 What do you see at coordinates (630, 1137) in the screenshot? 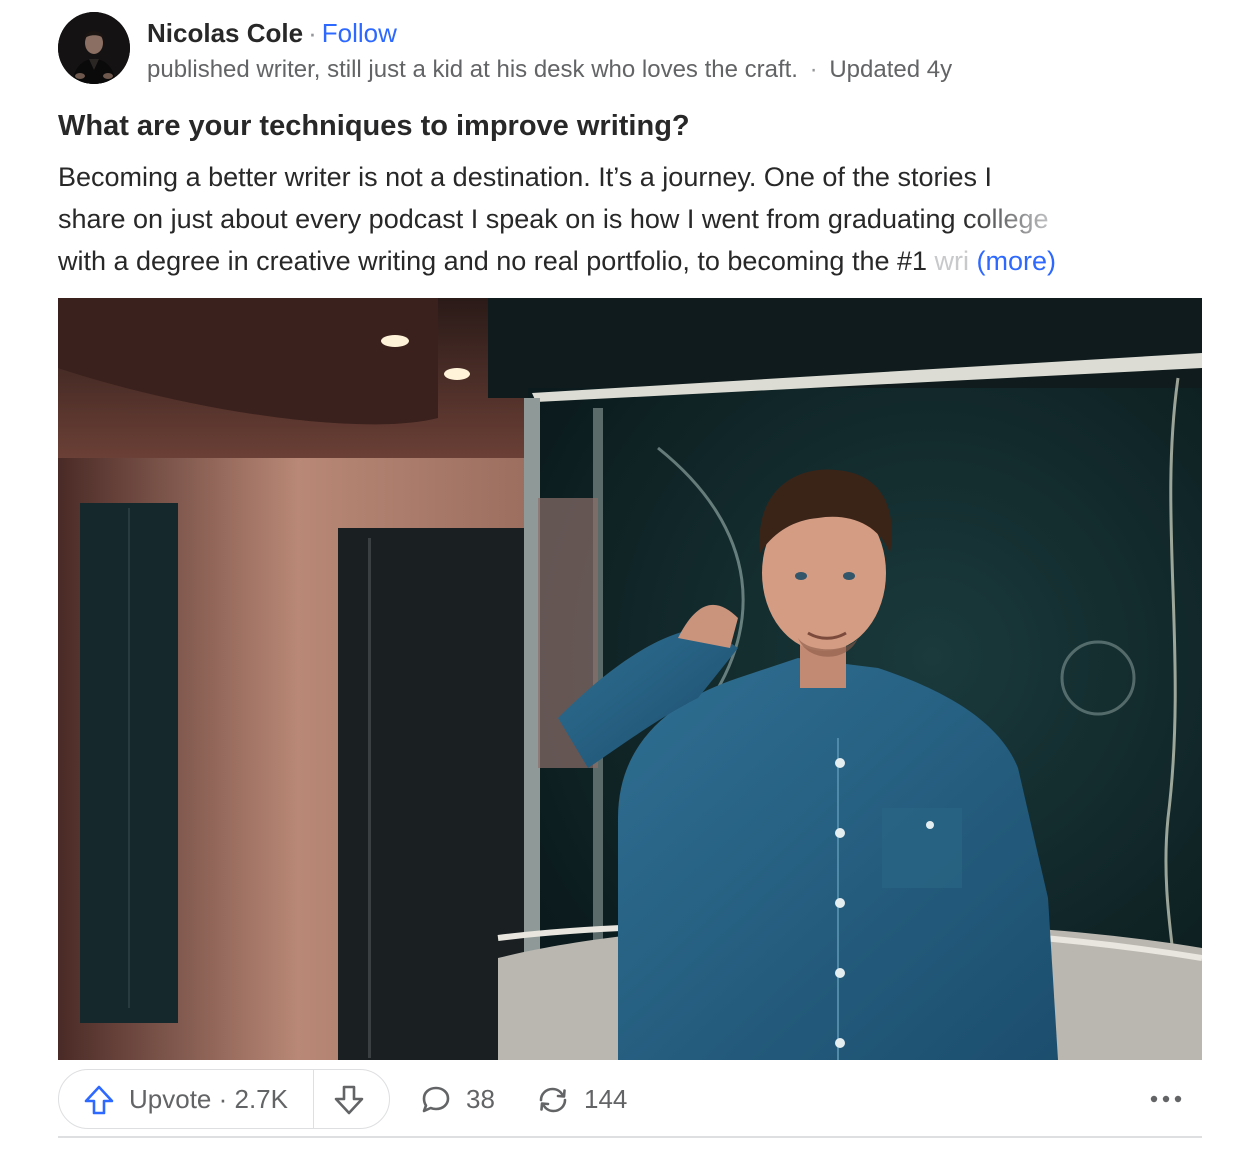
I see `answer-divider` at bounding box center [630, 1137].